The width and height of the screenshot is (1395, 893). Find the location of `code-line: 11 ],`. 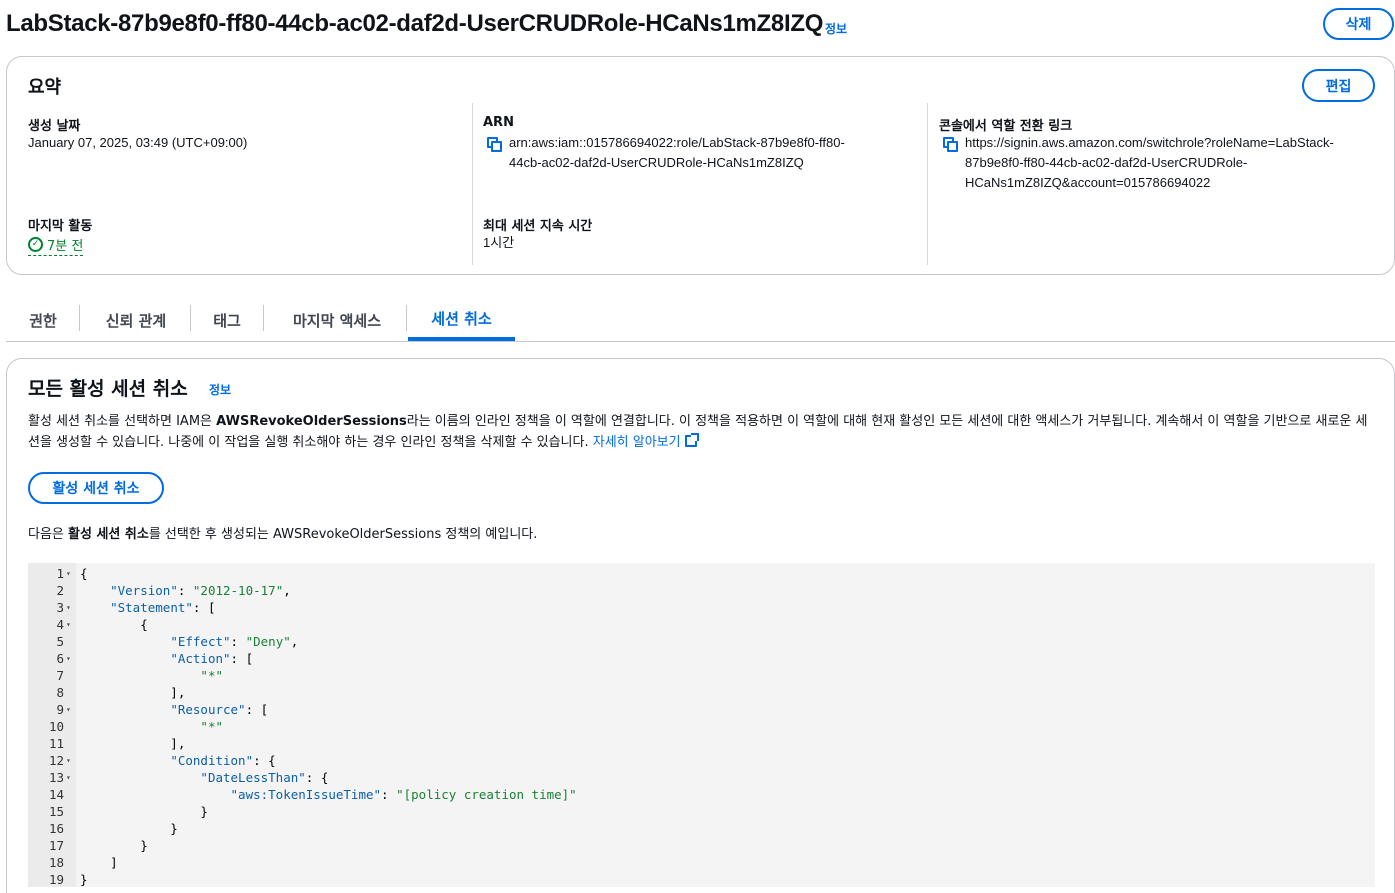

code-line: 11 ], is located at coordinates (701, 743).